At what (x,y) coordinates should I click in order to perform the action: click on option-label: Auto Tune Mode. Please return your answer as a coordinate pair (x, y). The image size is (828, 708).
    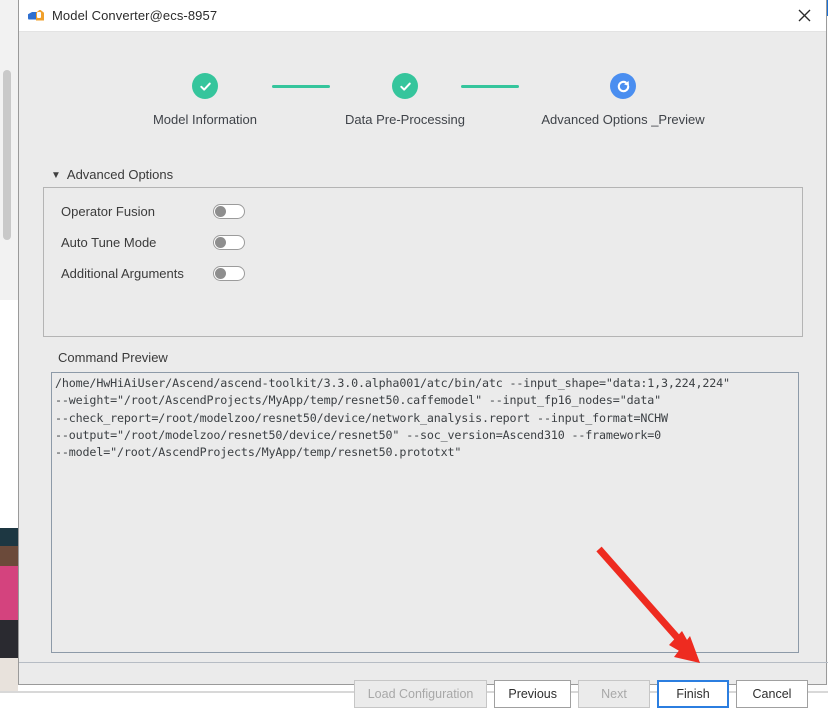
    Looking at the image, I should click on (137, 242).